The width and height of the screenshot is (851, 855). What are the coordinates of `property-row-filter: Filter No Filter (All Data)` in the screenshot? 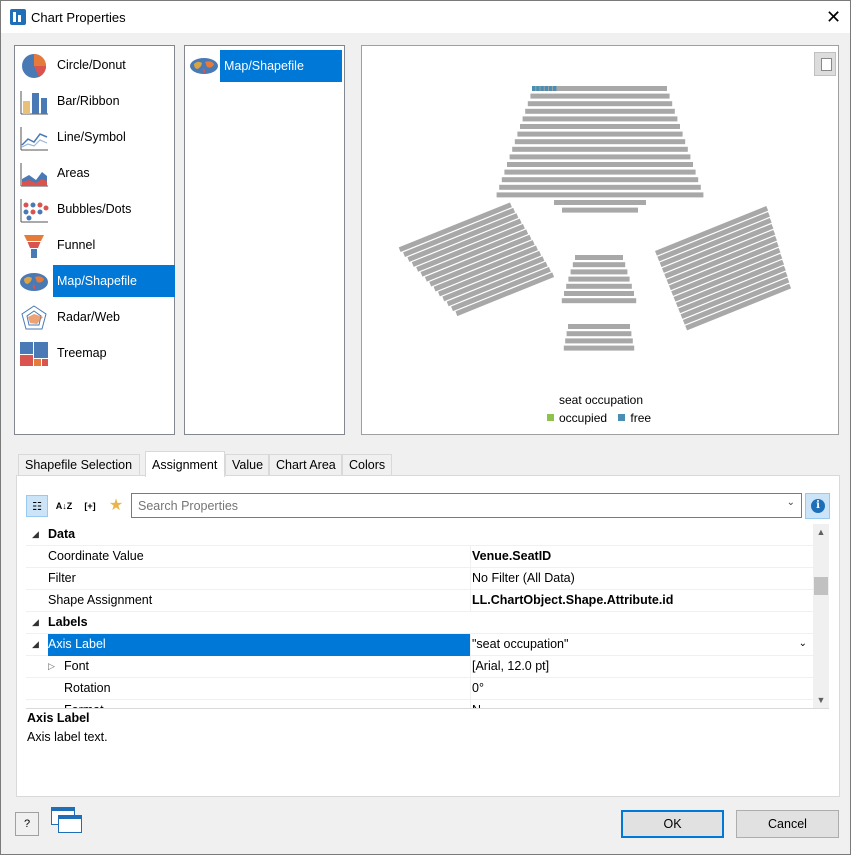 It's located at (419, 579).